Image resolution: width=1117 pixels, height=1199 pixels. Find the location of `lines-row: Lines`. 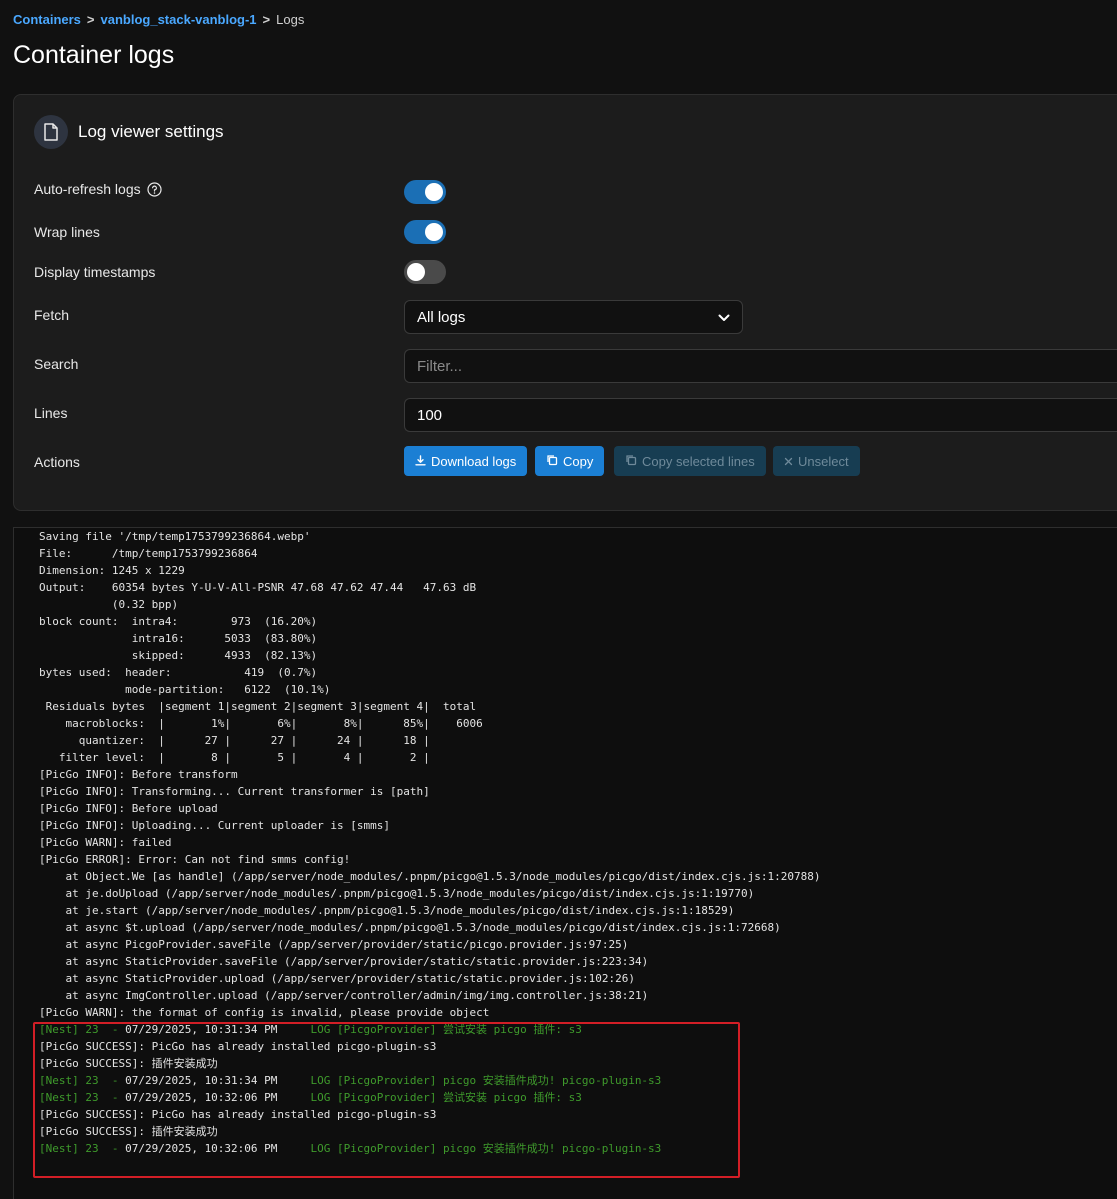

lines-row: Lines is located at coordinates (50, 413).